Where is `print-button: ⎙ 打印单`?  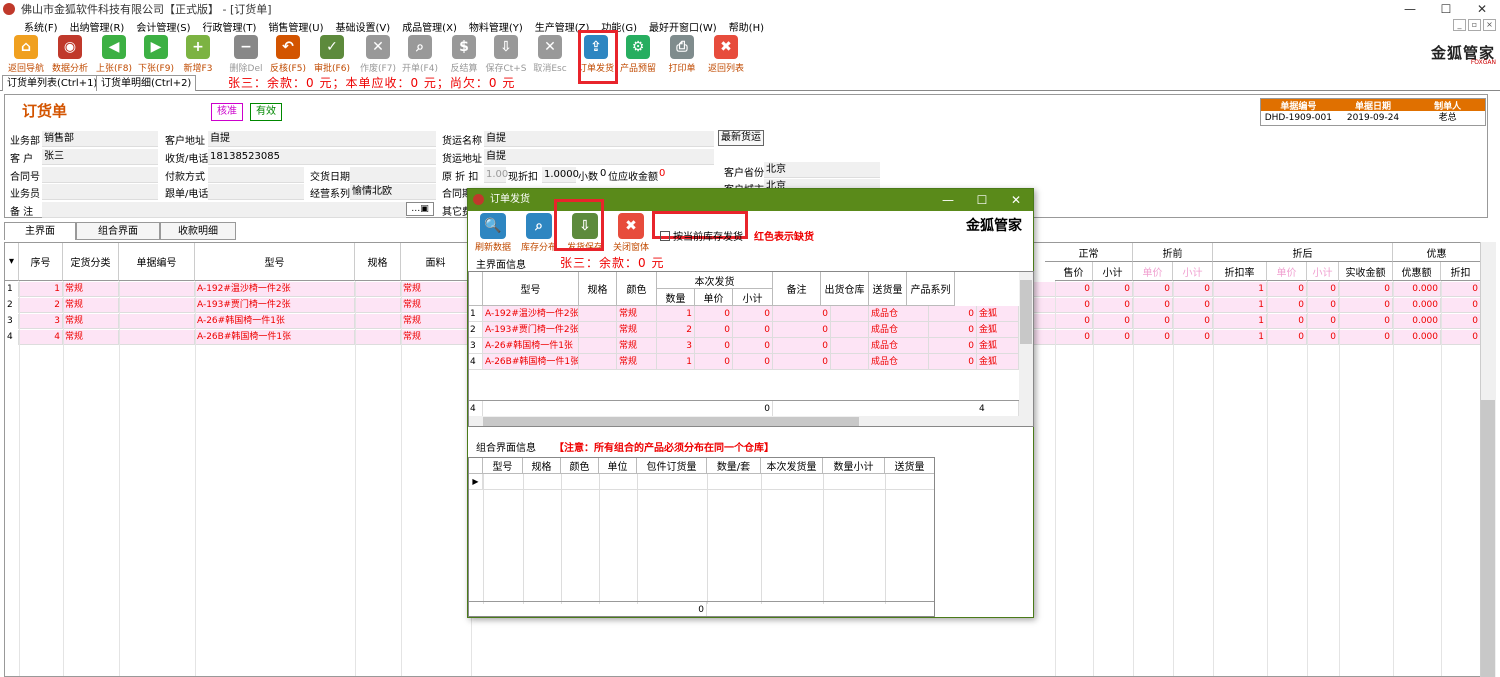 print-button: ⎙ 打印单 is located at coordinates (682, 54).